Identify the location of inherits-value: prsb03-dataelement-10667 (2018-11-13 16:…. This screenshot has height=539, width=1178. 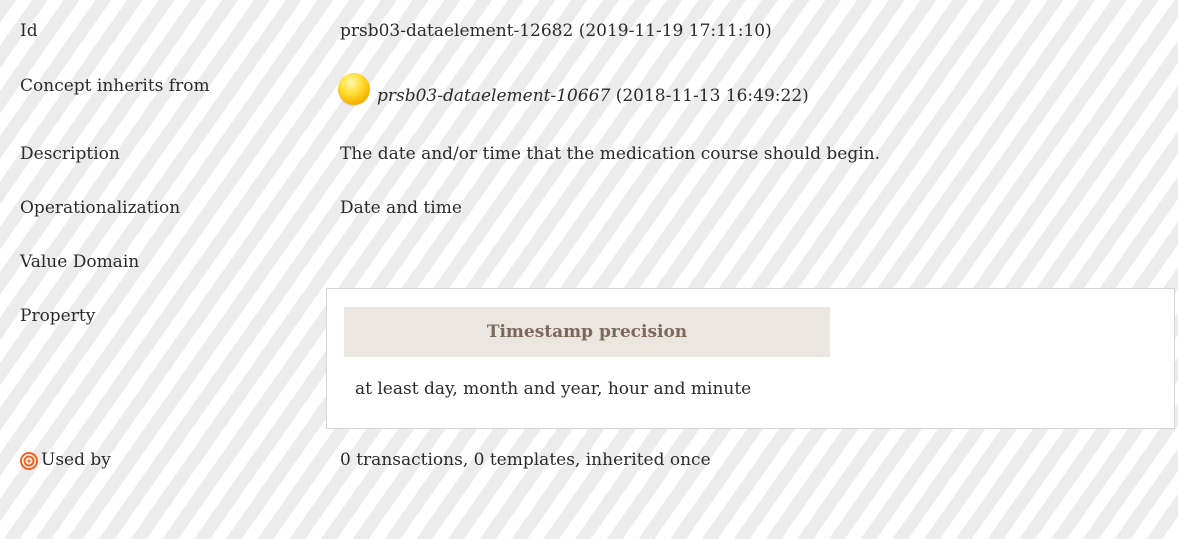
(593, 96).